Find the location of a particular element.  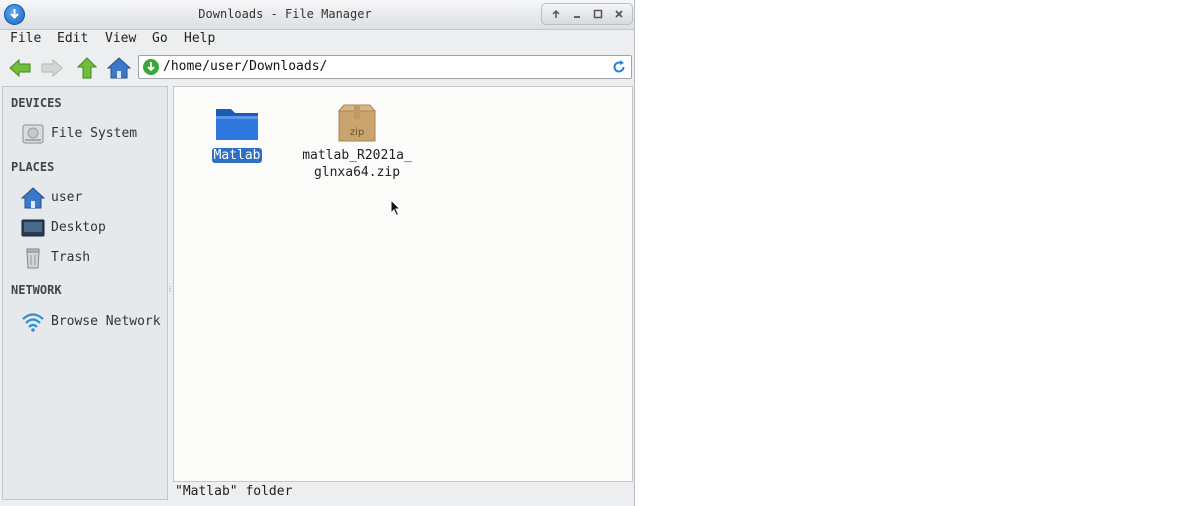

drive-icon is located at coordinates (33, 134).